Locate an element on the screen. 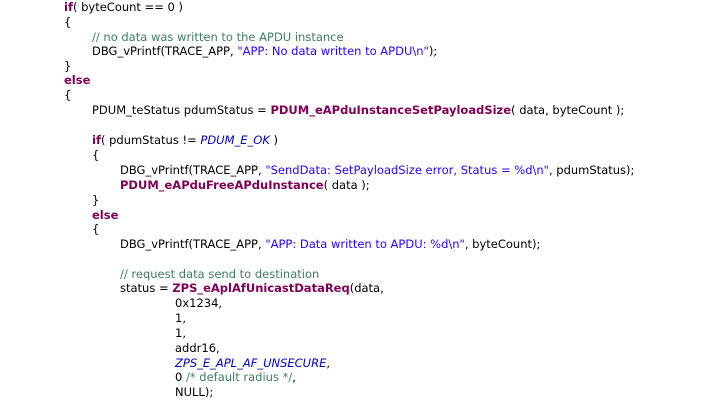  code-line: 0 /* default radius */, is located at coordinates (235, 377).